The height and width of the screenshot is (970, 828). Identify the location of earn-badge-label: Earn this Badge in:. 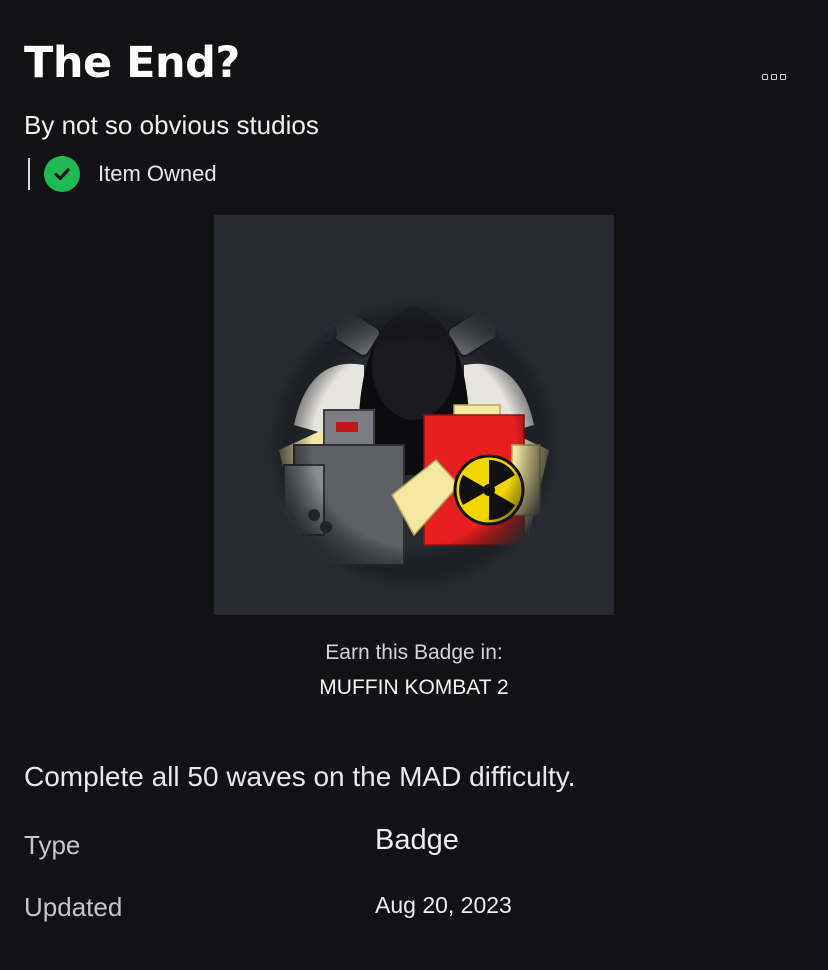
(414, 652).